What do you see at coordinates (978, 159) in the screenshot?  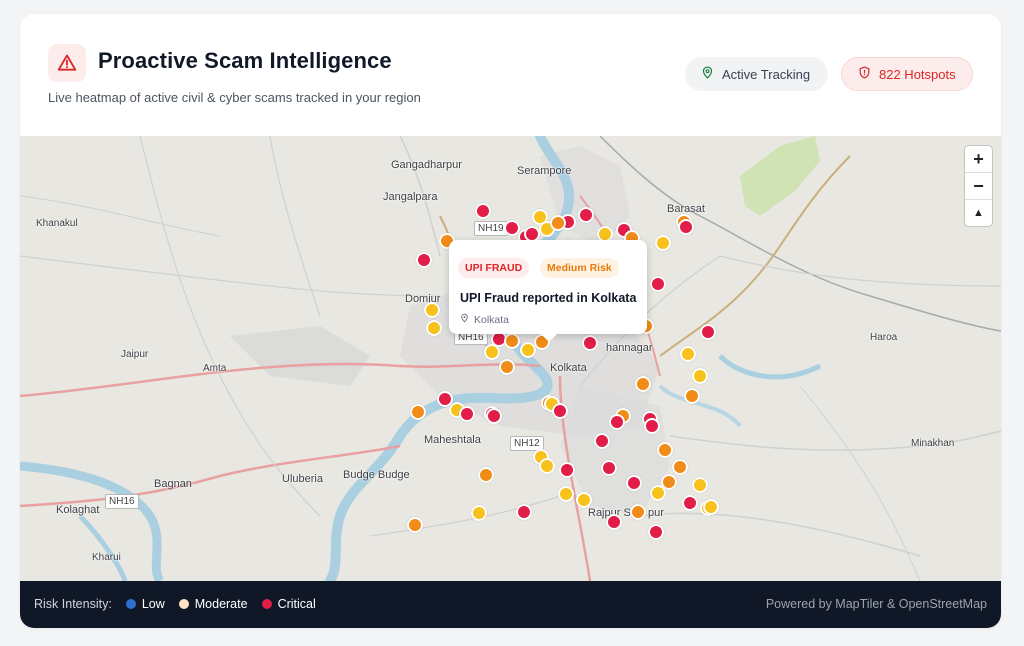 I see `zoom-in-button: +` at bounding box center [978, 159].